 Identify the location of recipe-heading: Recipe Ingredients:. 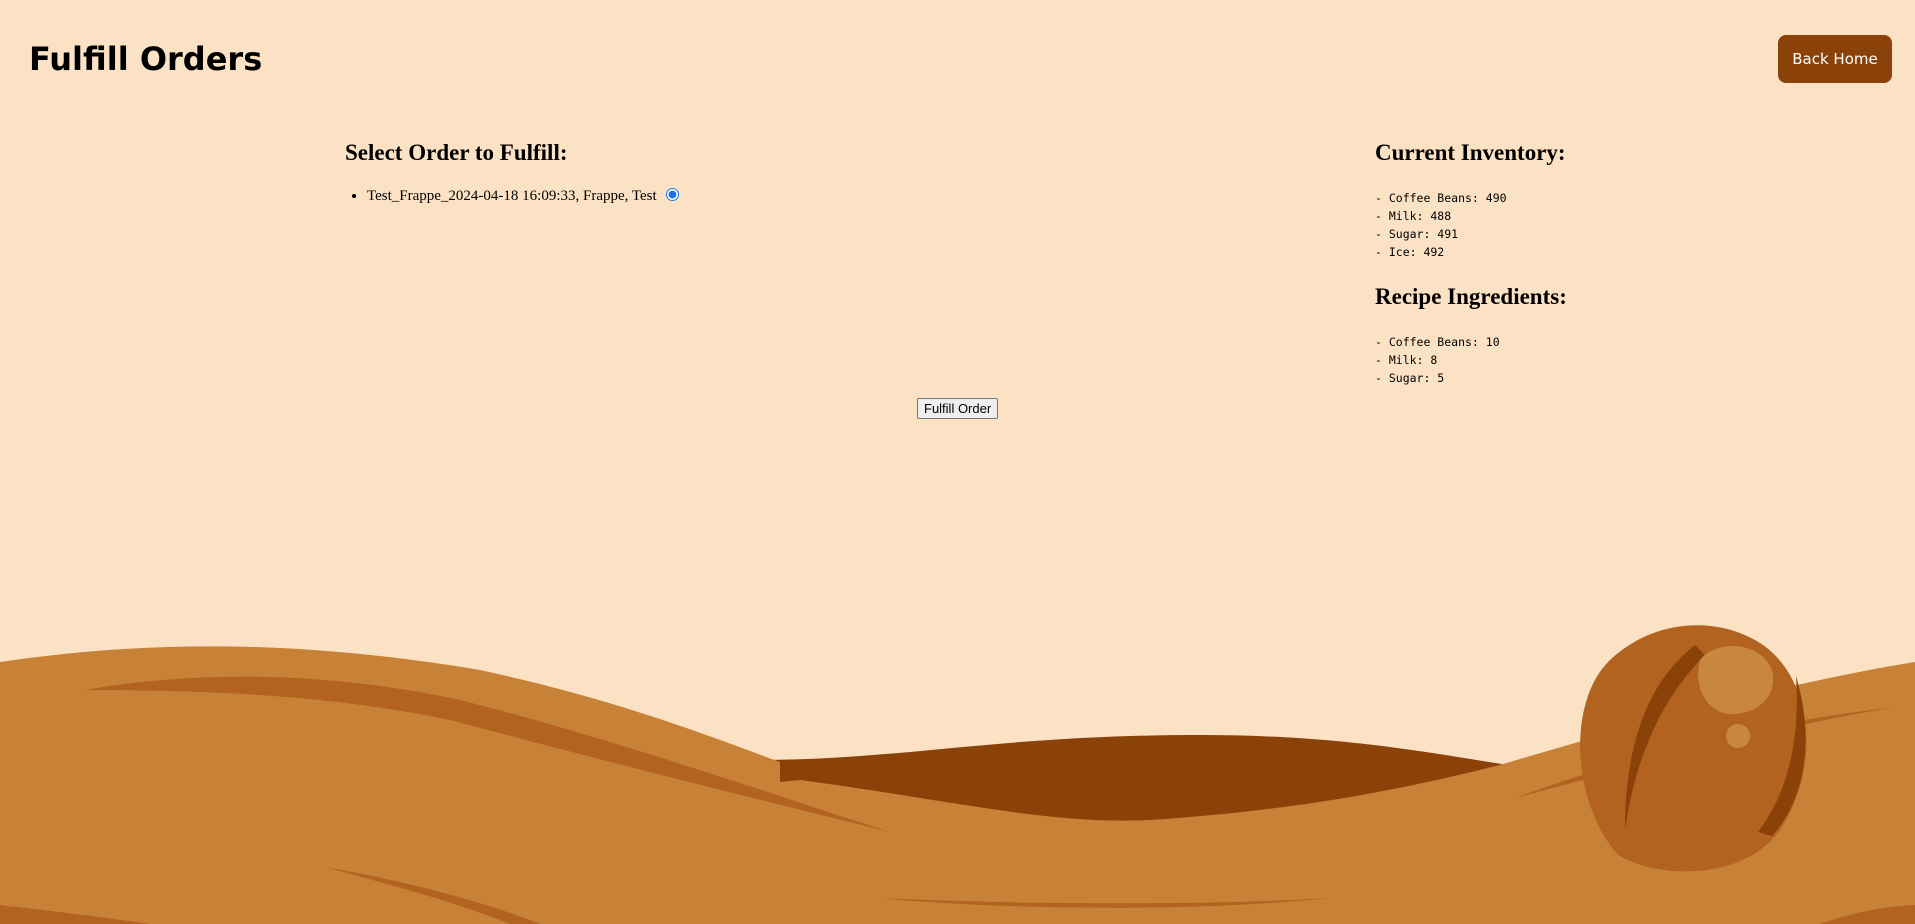
(1471, 296).